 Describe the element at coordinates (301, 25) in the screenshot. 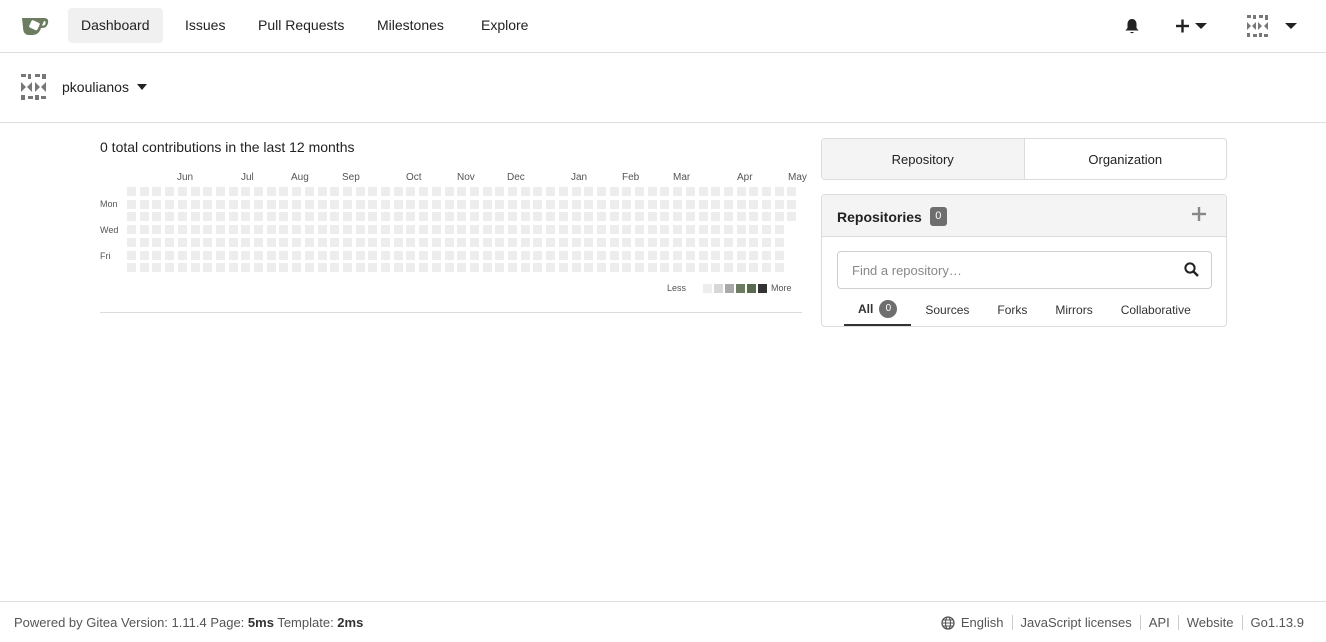

I see `nav-pull-requests: Pull Requests` at that location.